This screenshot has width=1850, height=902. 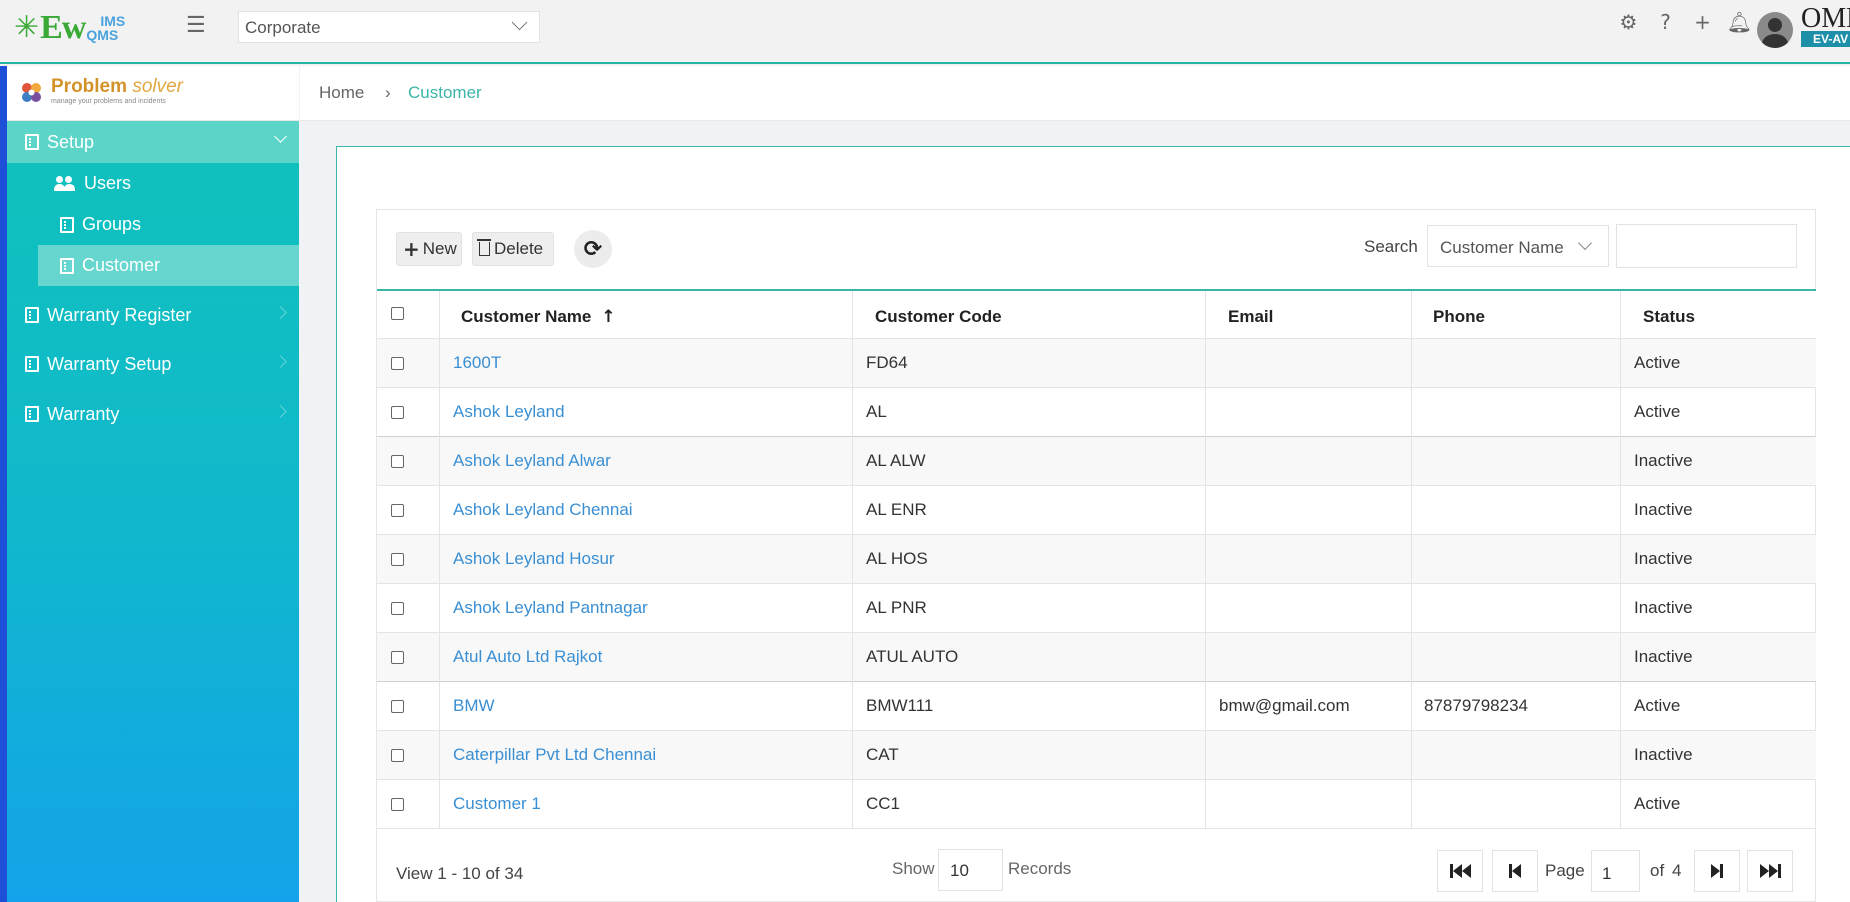 What do you see at coordinates (1628, 22) in the screenshot?
I see `gear-icon: ⚙` at bounding box center [1628, 22].